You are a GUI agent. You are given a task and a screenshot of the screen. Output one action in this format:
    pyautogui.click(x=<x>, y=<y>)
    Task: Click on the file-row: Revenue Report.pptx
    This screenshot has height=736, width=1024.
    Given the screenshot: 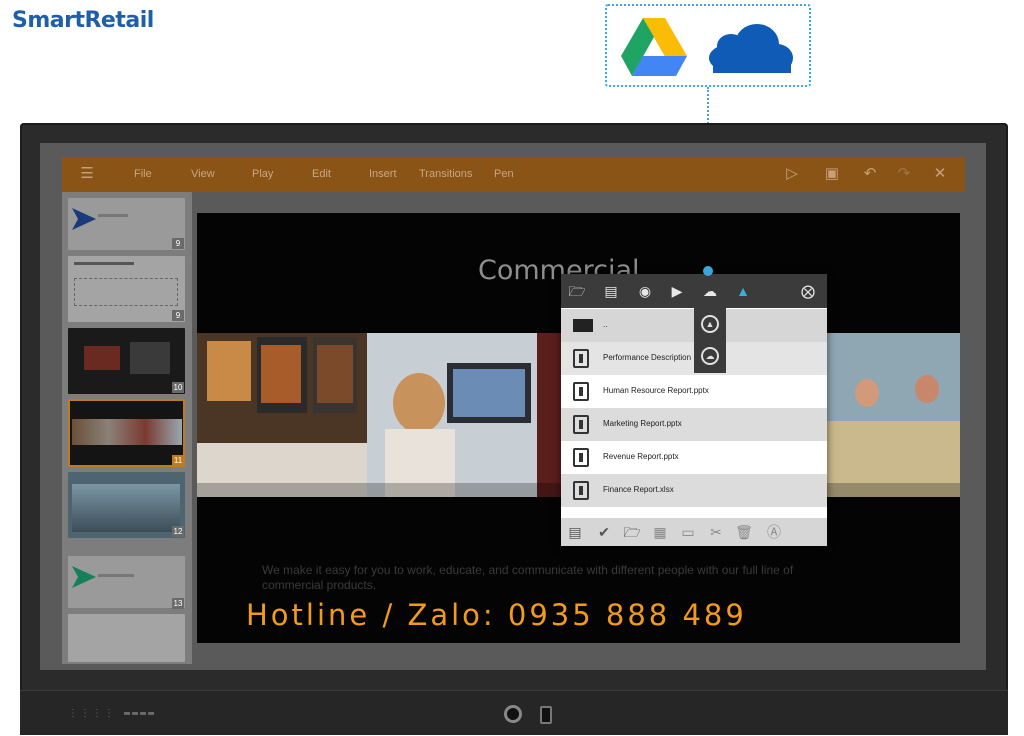 What is the action you would take?
    pyautogui.click(x=694, y=457)
    